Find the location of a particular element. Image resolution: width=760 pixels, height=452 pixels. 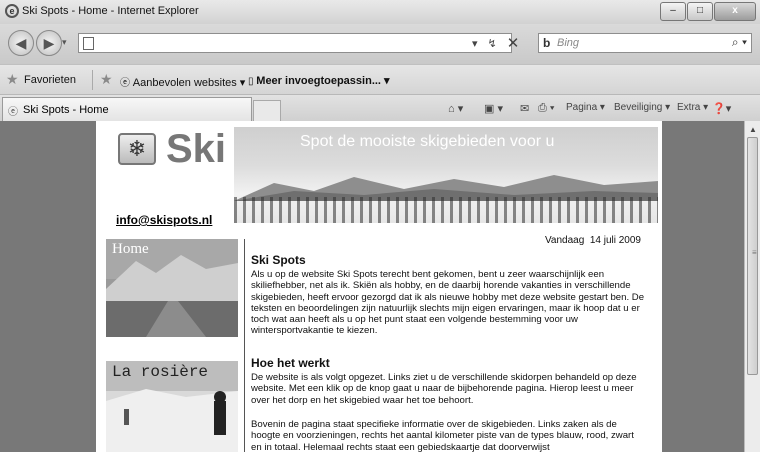

email-link: info@skispots.nl is located at coordinates (164, 220).